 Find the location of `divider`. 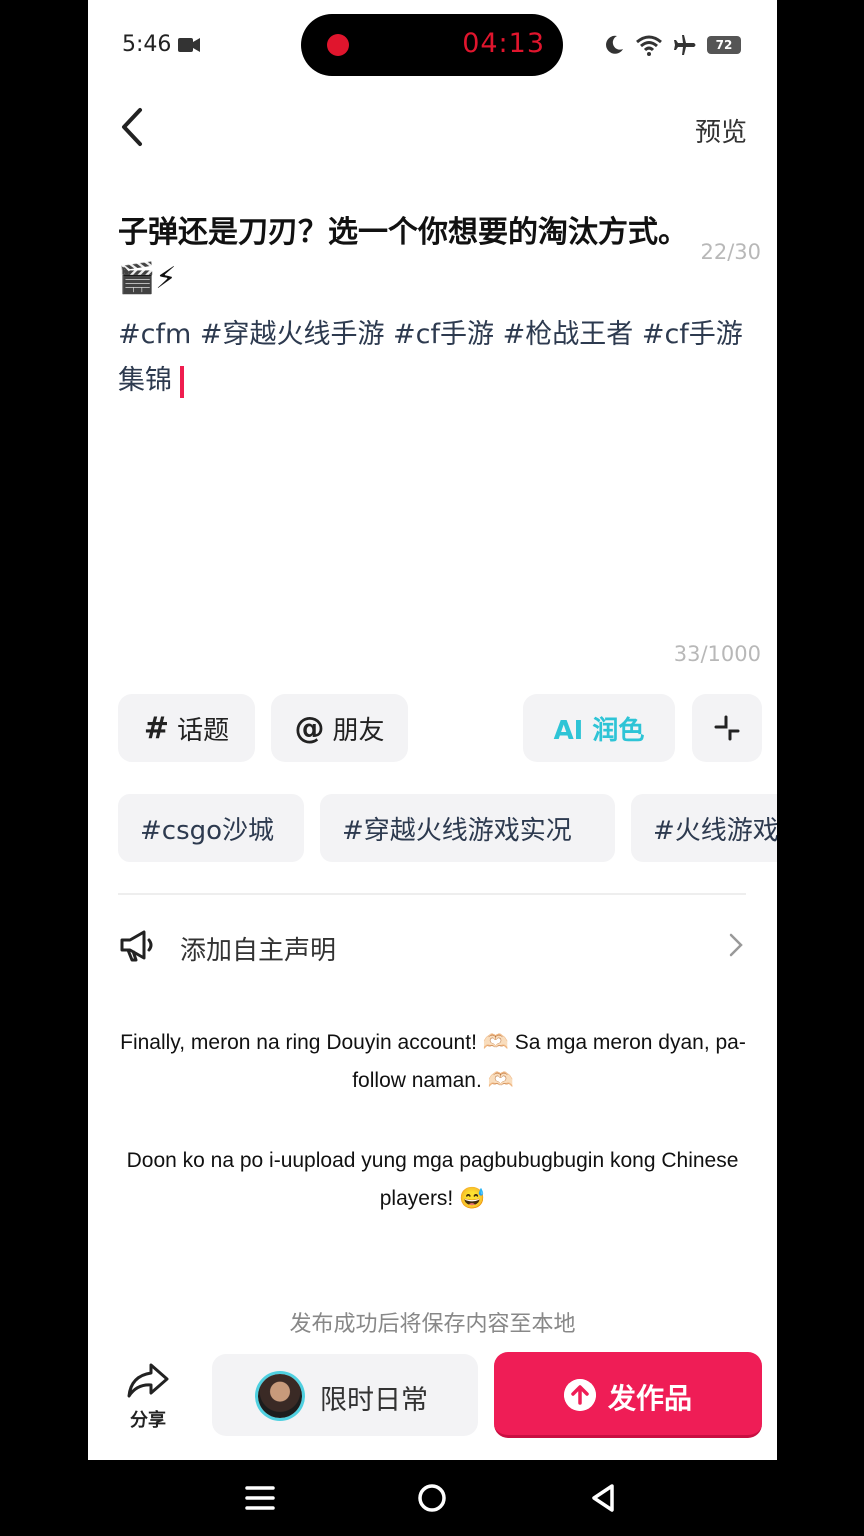

divider is located at coordinates (432, 894).